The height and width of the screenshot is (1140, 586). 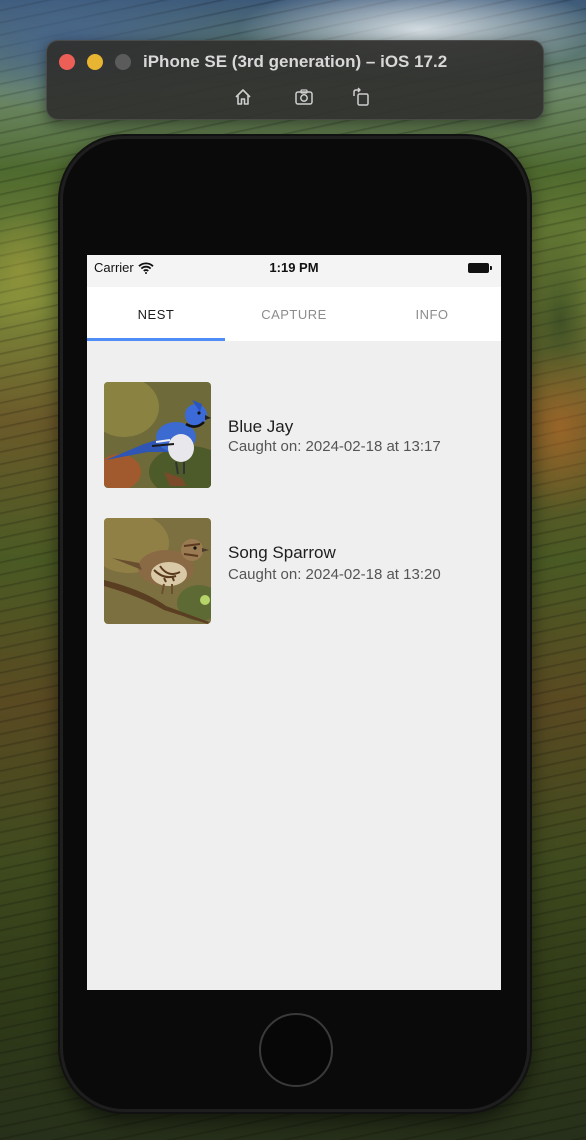 I want to click on status-bar: Carrier 1:19 PM, so click(x=294, y=271).